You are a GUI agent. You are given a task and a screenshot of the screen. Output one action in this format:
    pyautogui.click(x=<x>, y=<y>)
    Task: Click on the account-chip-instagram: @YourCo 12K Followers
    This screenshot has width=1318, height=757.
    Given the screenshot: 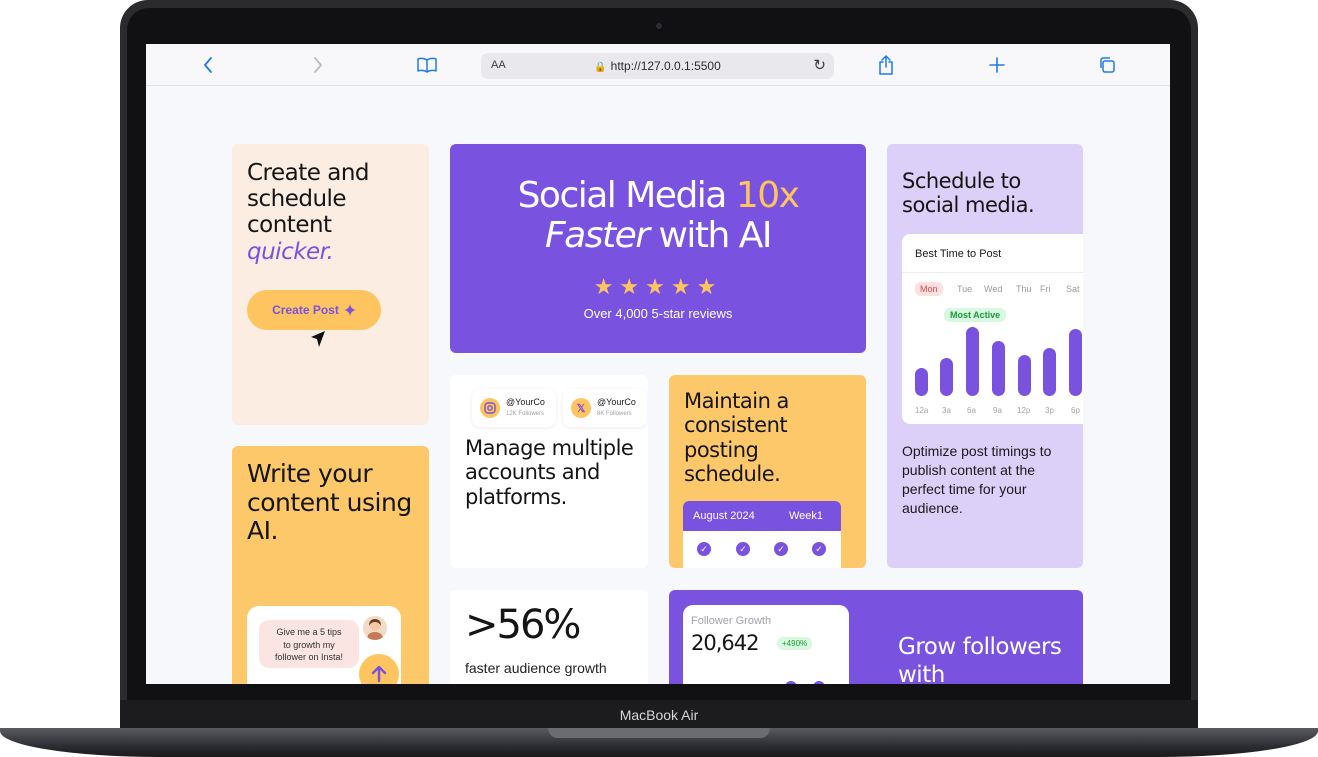 What is the action you would take?
    pyautogui.click(x=514, y=408)
    